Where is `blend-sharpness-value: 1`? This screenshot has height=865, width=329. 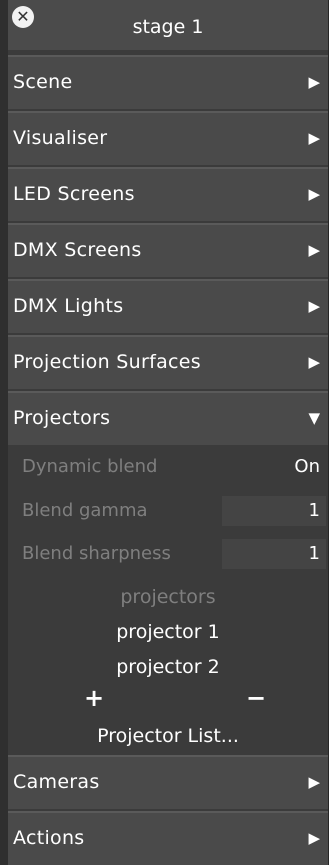 blend-sharpness-value: 1 is located at coordinates (314, 553).